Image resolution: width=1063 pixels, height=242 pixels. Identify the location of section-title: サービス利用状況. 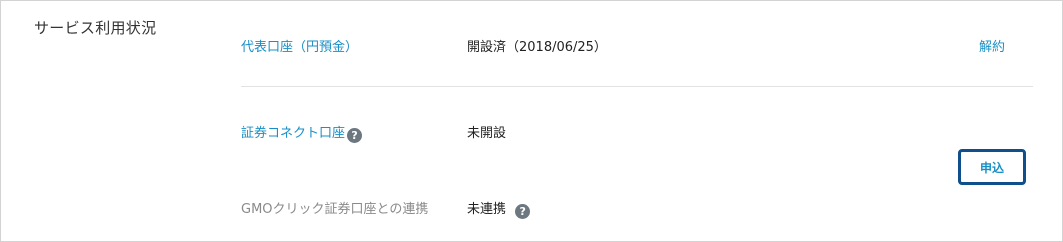
(95, 28).